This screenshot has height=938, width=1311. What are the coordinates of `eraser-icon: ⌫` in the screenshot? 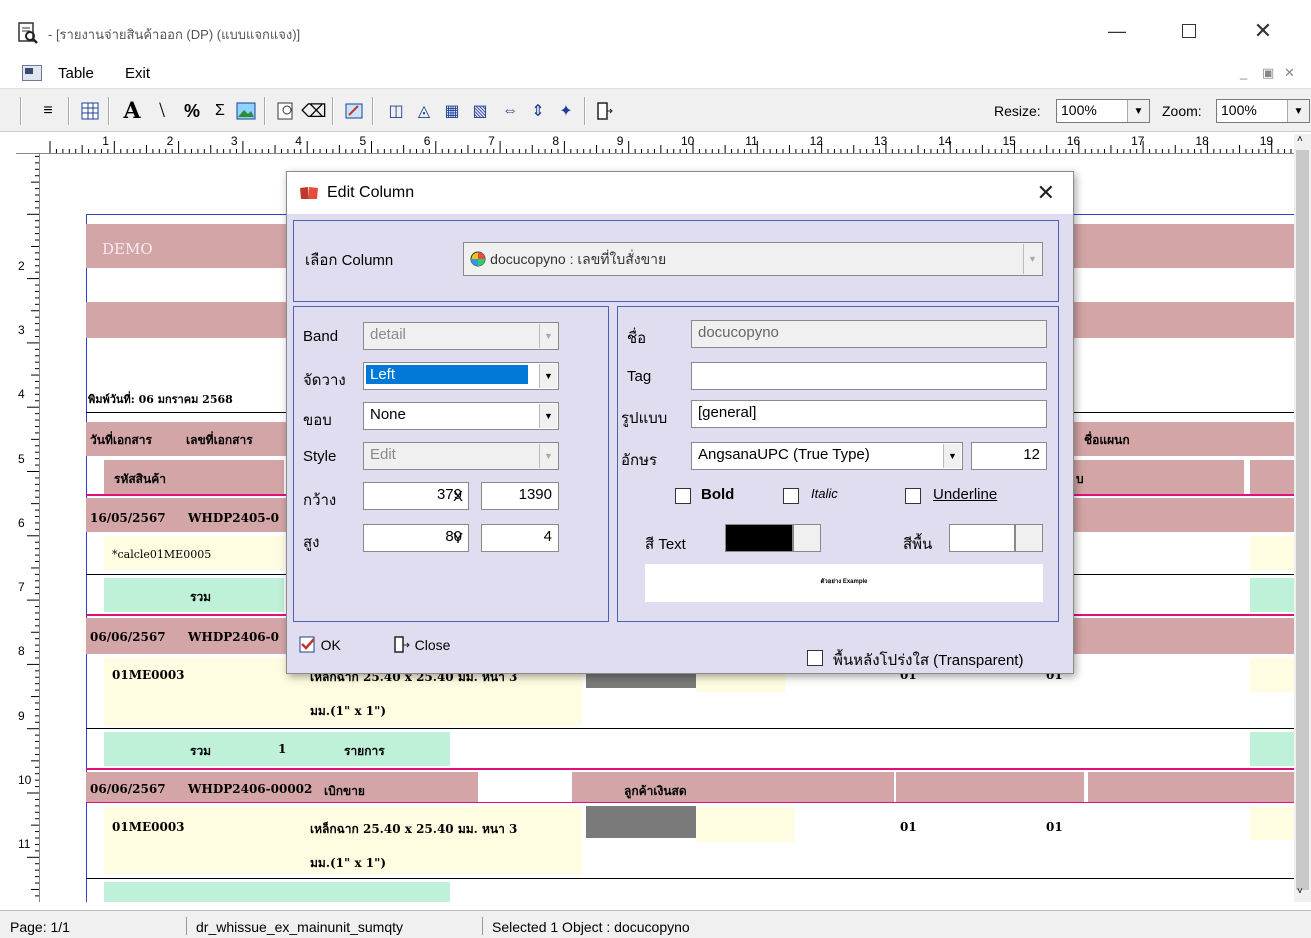 It's located at (313, 111).